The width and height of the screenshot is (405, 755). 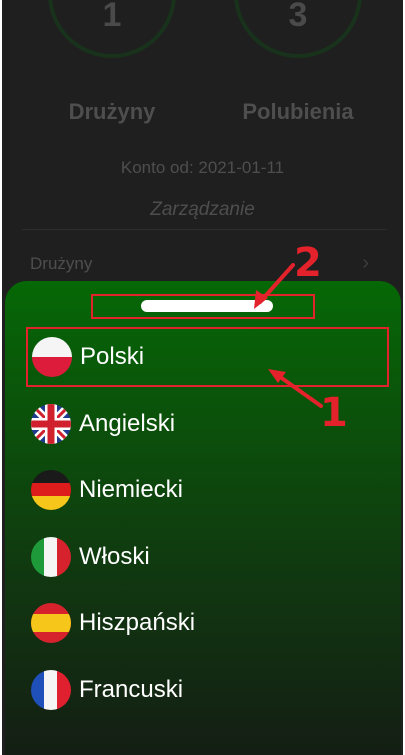 I want to click on annotation-marker-1: 1, so click(x=334, y=413).